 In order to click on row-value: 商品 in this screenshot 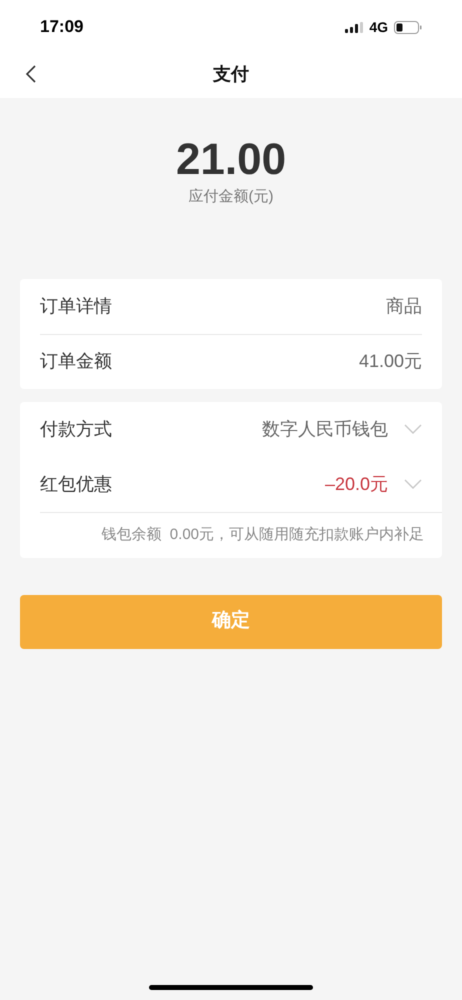, I will do `click(404, 306)`.